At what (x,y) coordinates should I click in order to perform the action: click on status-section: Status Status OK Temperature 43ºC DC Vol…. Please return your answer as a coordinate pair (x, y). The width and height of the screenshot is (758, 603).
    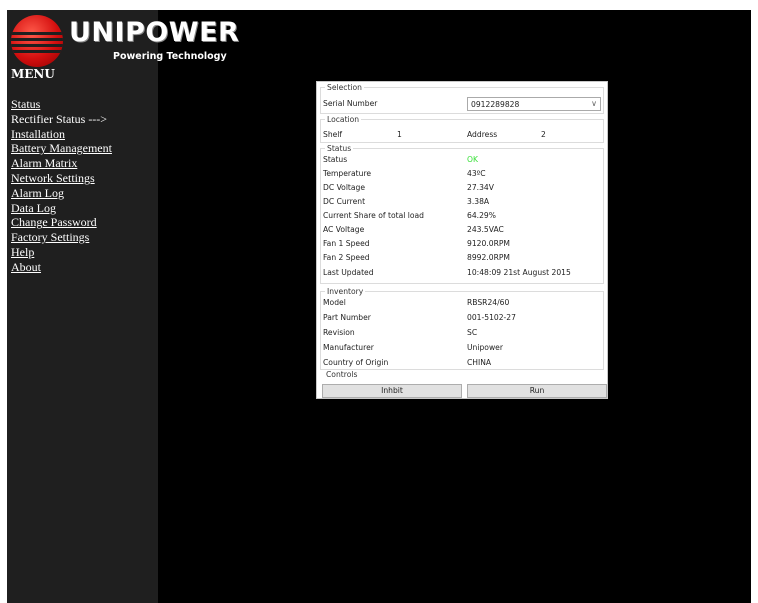
    Looking at the image, I should click on (462, 214).